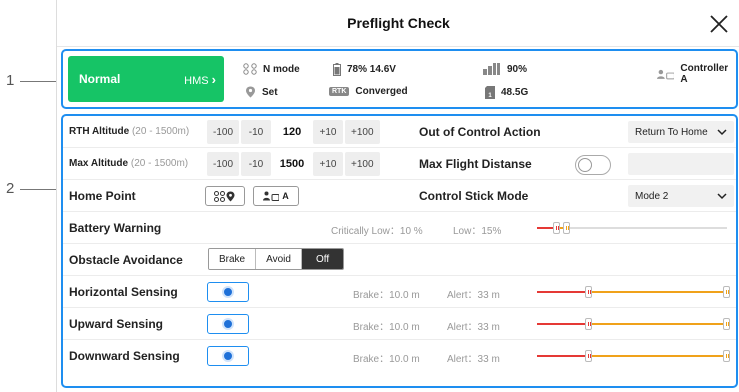 The height and width of the screenshot is (392, 739). What do you see at coordinates (124, 356) in the screenshot?
I see `downward-sensing-label: Downward Sensing` at bounding box center [124, 356].